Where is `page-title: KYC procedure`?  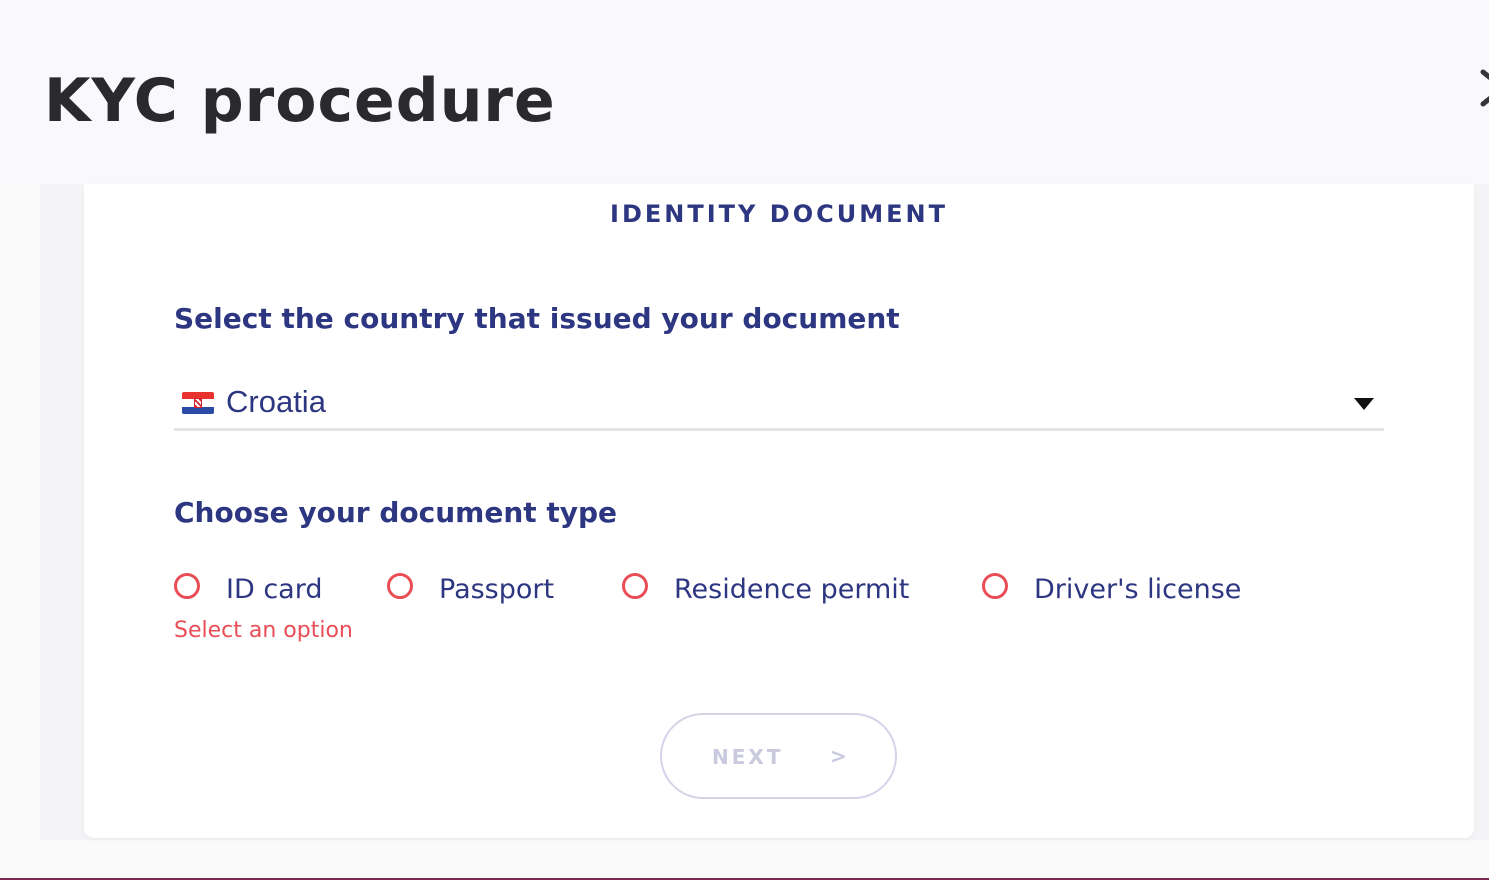 page-title: KYC procedure is located at coordinates (300, 101).